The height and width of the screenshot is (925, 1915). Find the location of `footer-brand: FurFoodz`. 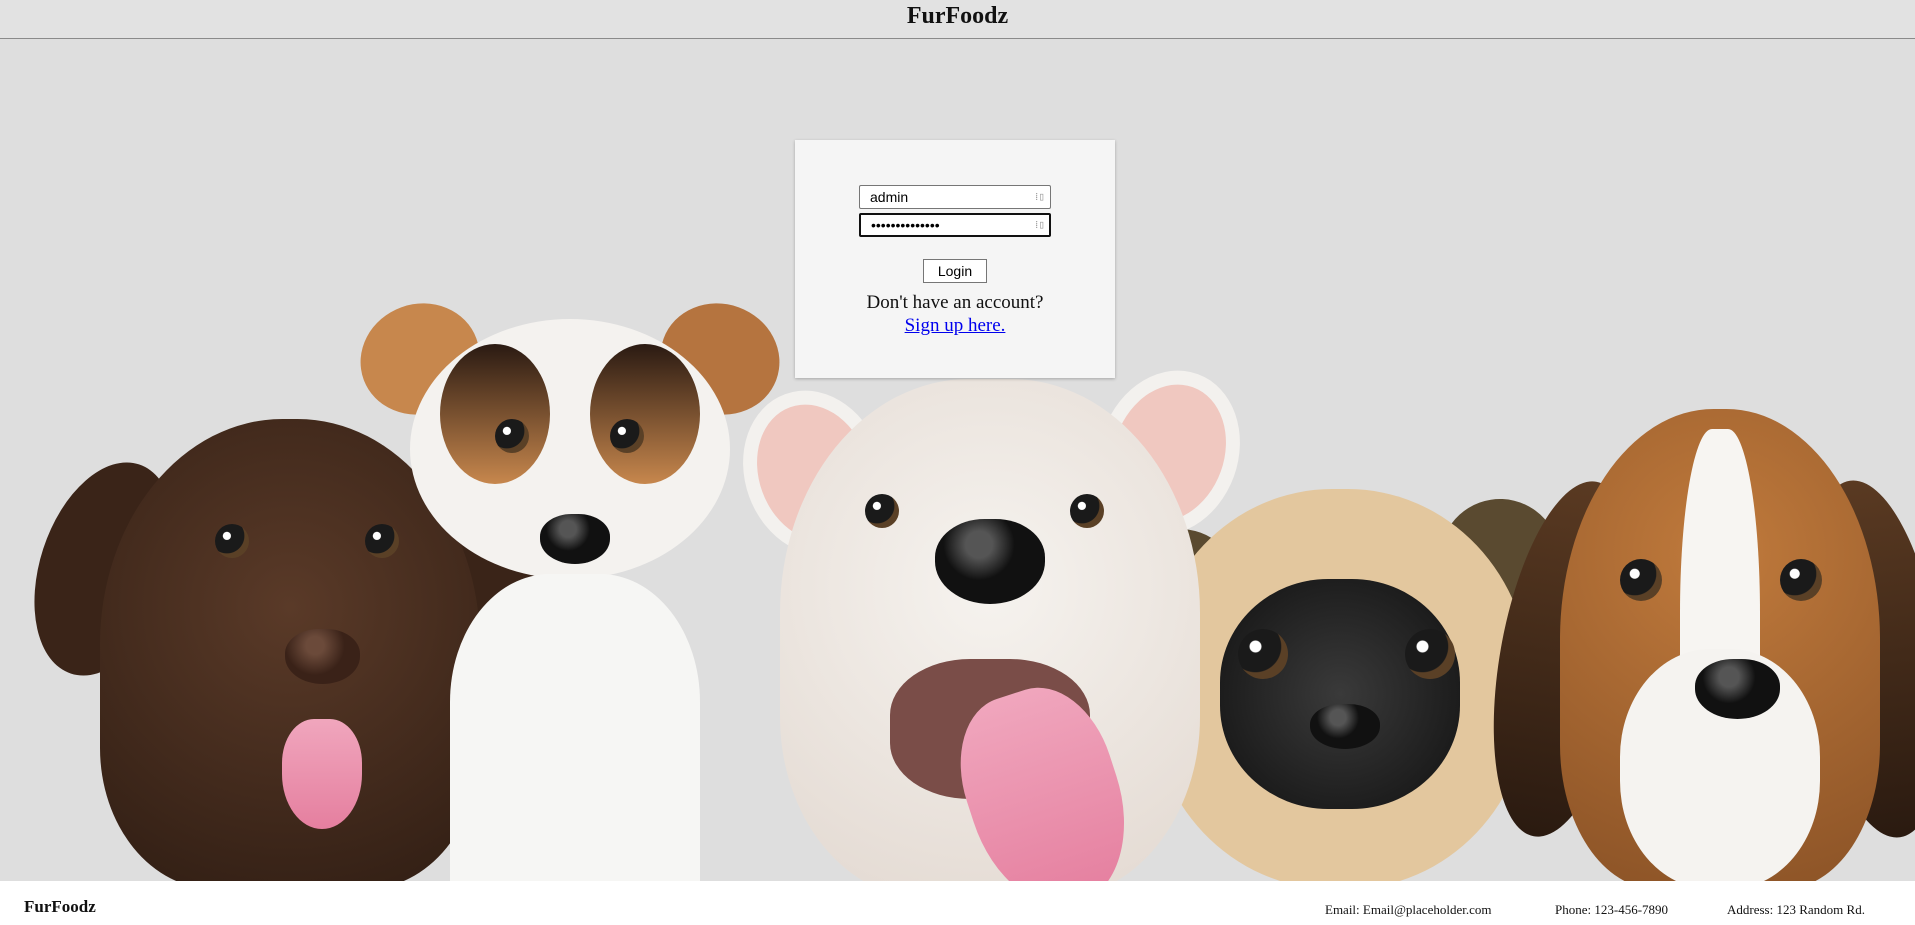

footer-brand: FurFoodz is located at coordinates (60, 906).